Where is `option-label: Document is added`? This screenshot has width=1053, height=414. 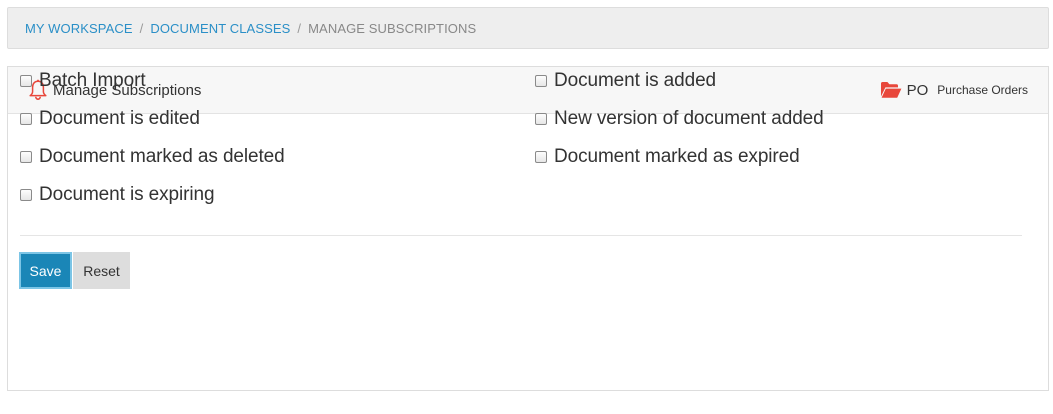
option-label: Document is added is located at coordinates (635, 80).